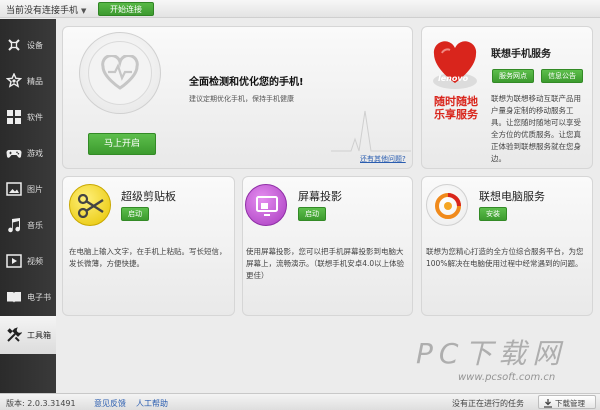  I want to click on device-selector: 当前没有连接手机 ▼, so click(46, 9).